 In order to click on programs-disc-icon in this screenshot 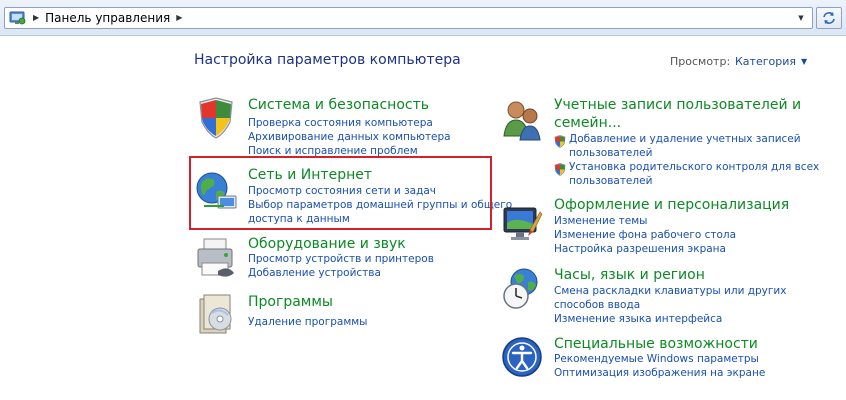, I will do `click(216, 315)`.